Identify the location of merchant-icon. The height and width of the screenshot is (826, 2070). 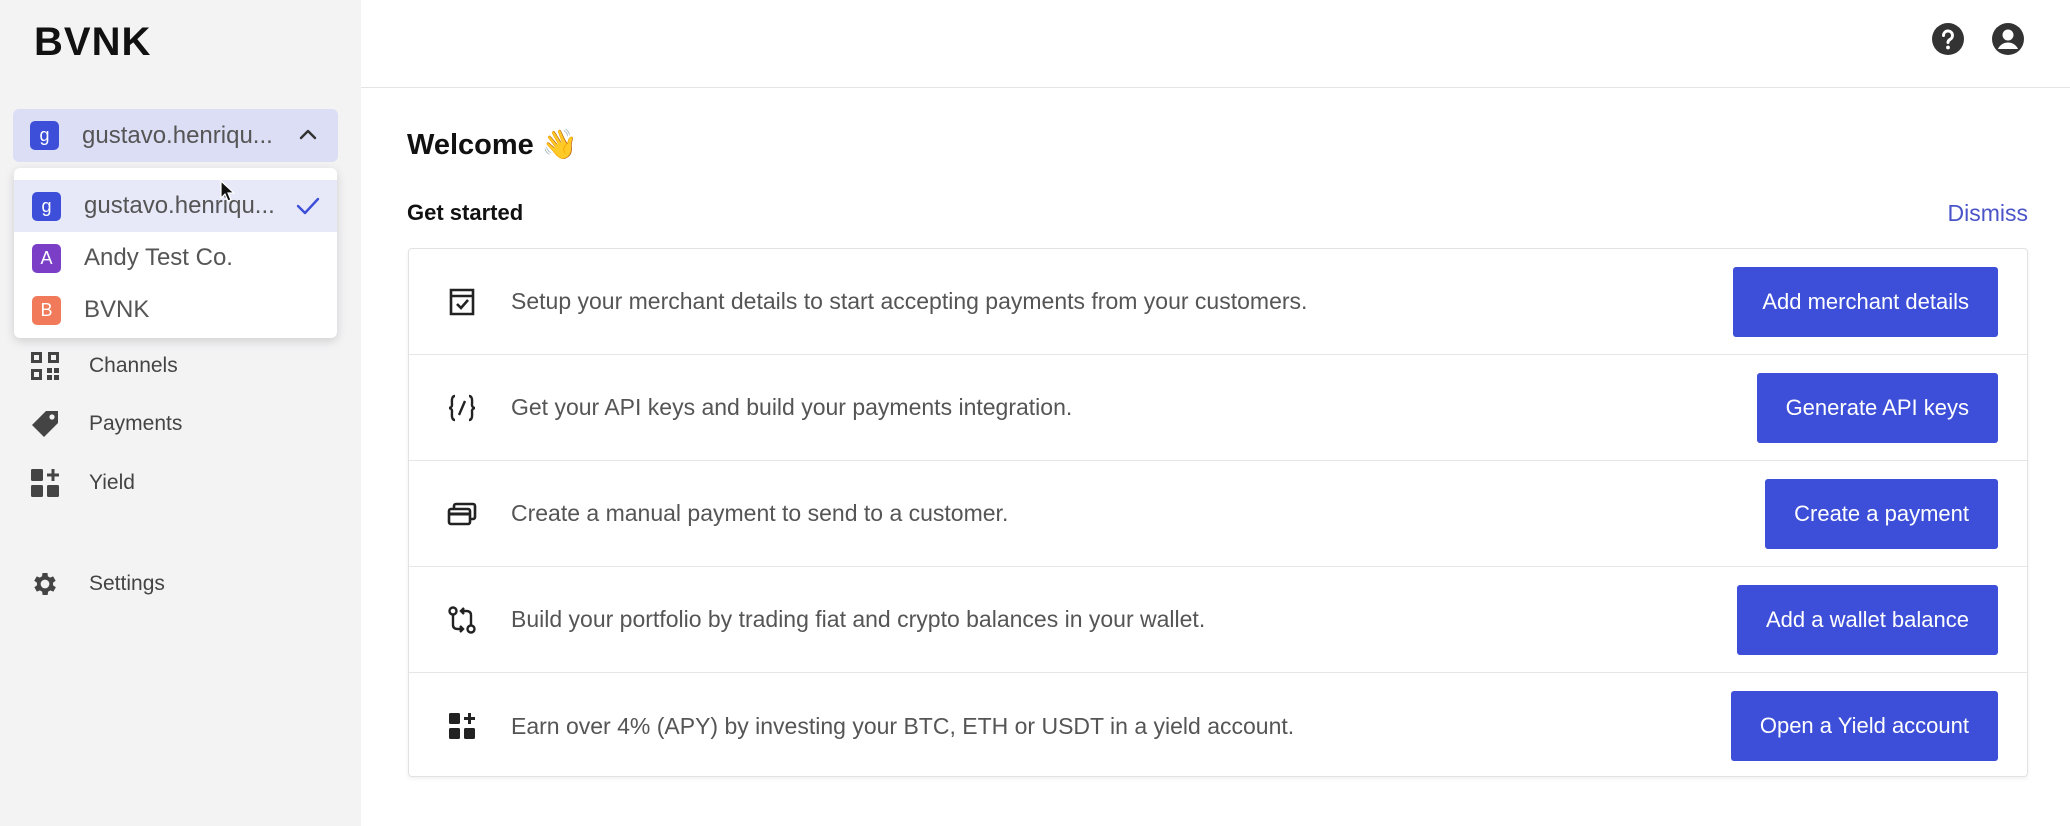
(462, 302).